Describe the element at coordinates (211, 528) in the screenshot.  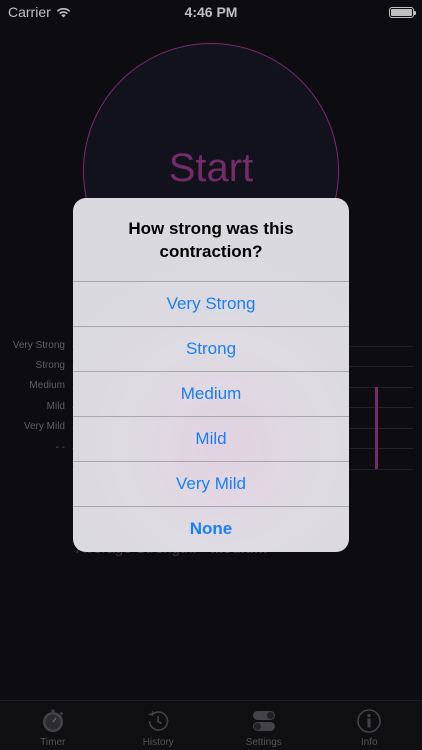
I see `option-none-button: None` at that location.